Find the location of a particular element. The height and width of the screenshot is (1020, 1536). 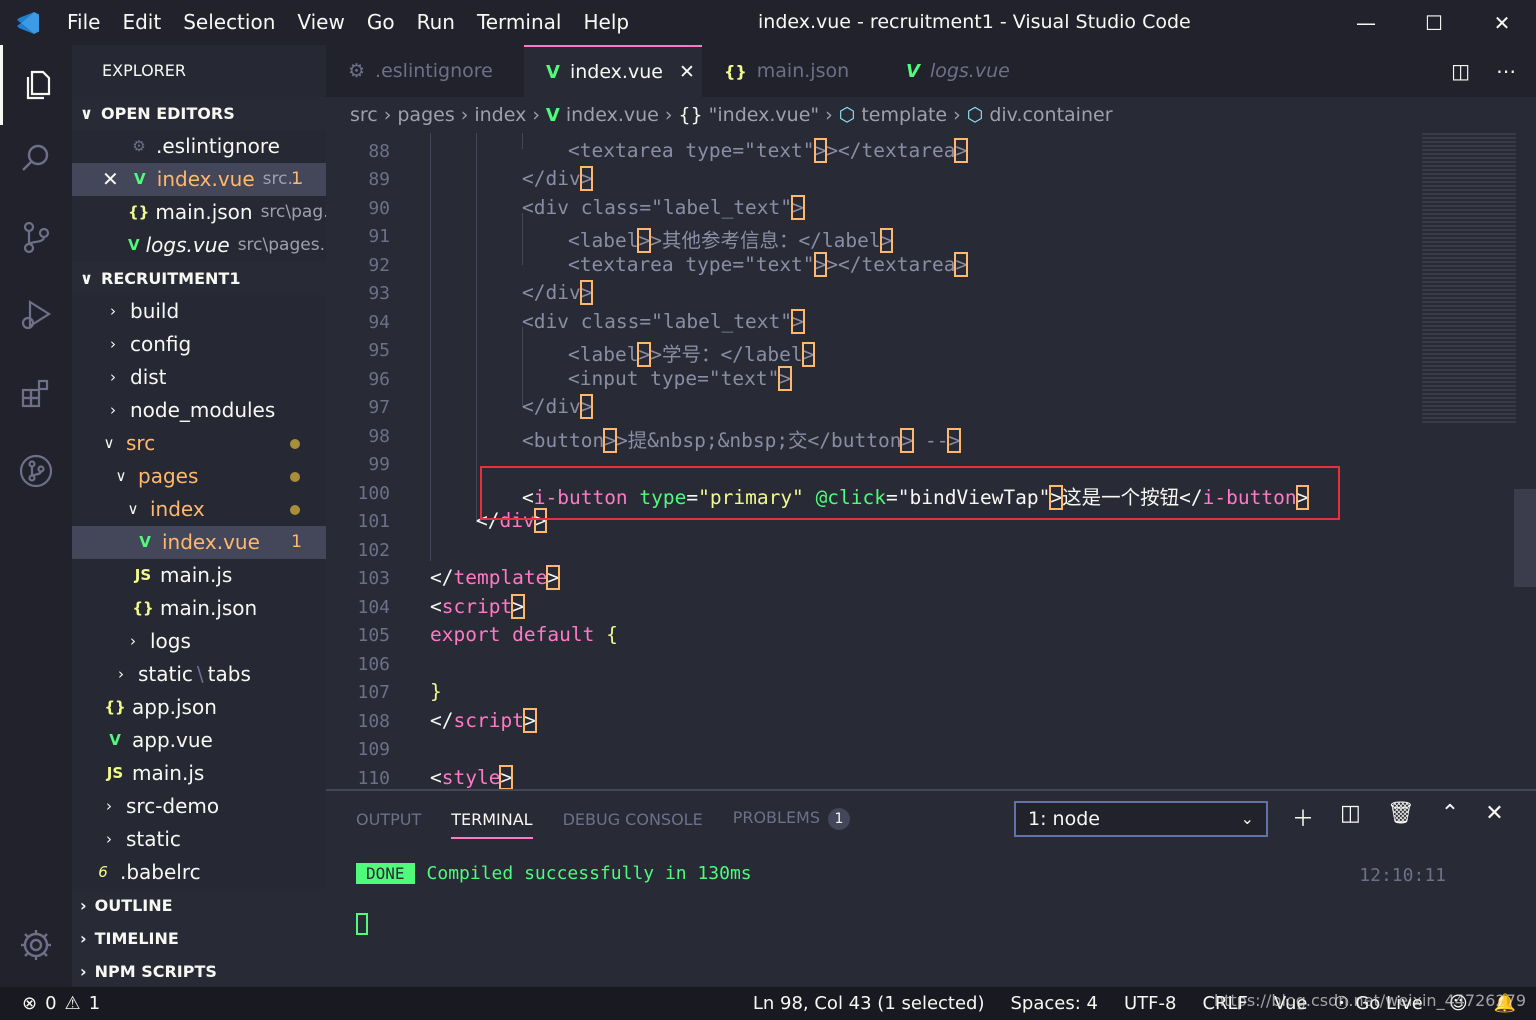

more-actions-icon: ⋯ is located at coordinates (1506, 71).